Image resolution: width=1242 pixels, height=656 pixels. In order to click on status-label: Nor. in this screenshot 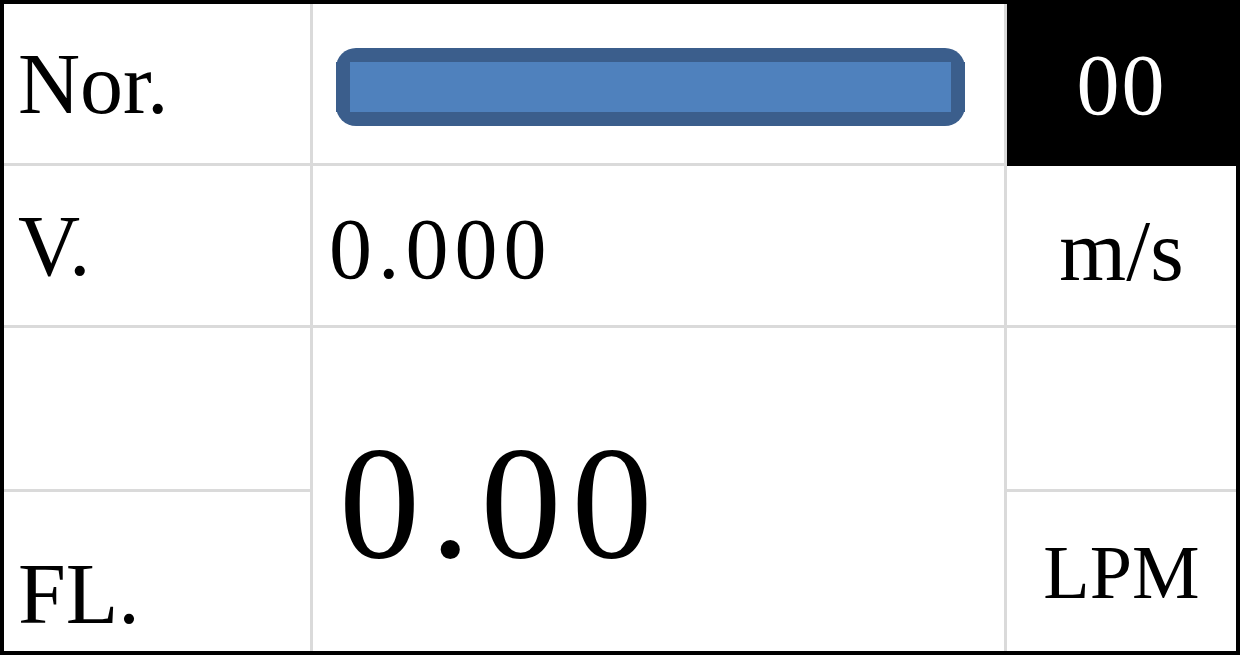, I will do `click(93, 83)`.